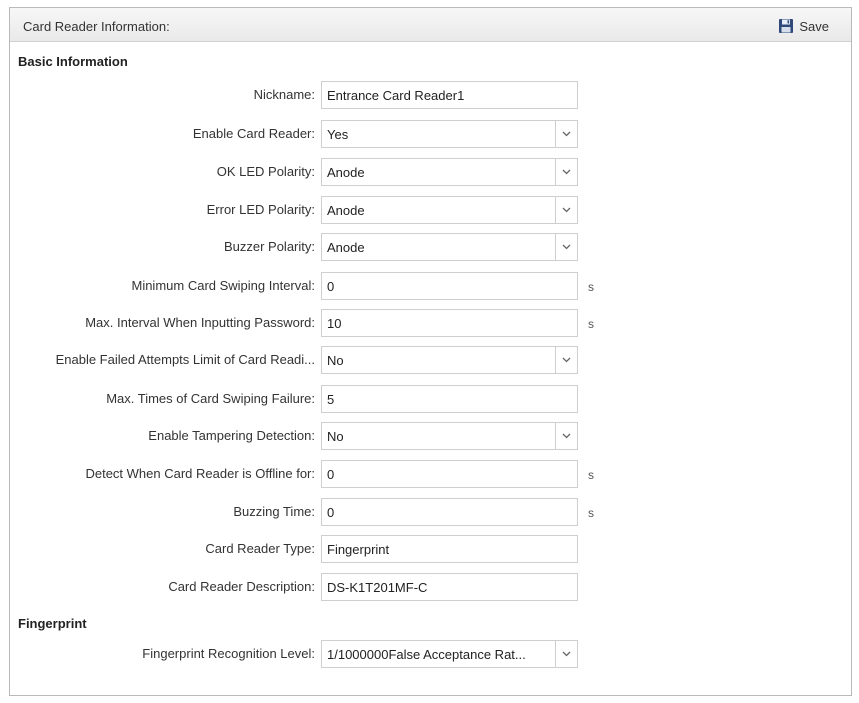 The height and width of the screenshot is (703, 859). Describe the element at coordinates (228, 653) in the screenshot. I see `field-label: Fingerprint Recognition Level:` at that location.